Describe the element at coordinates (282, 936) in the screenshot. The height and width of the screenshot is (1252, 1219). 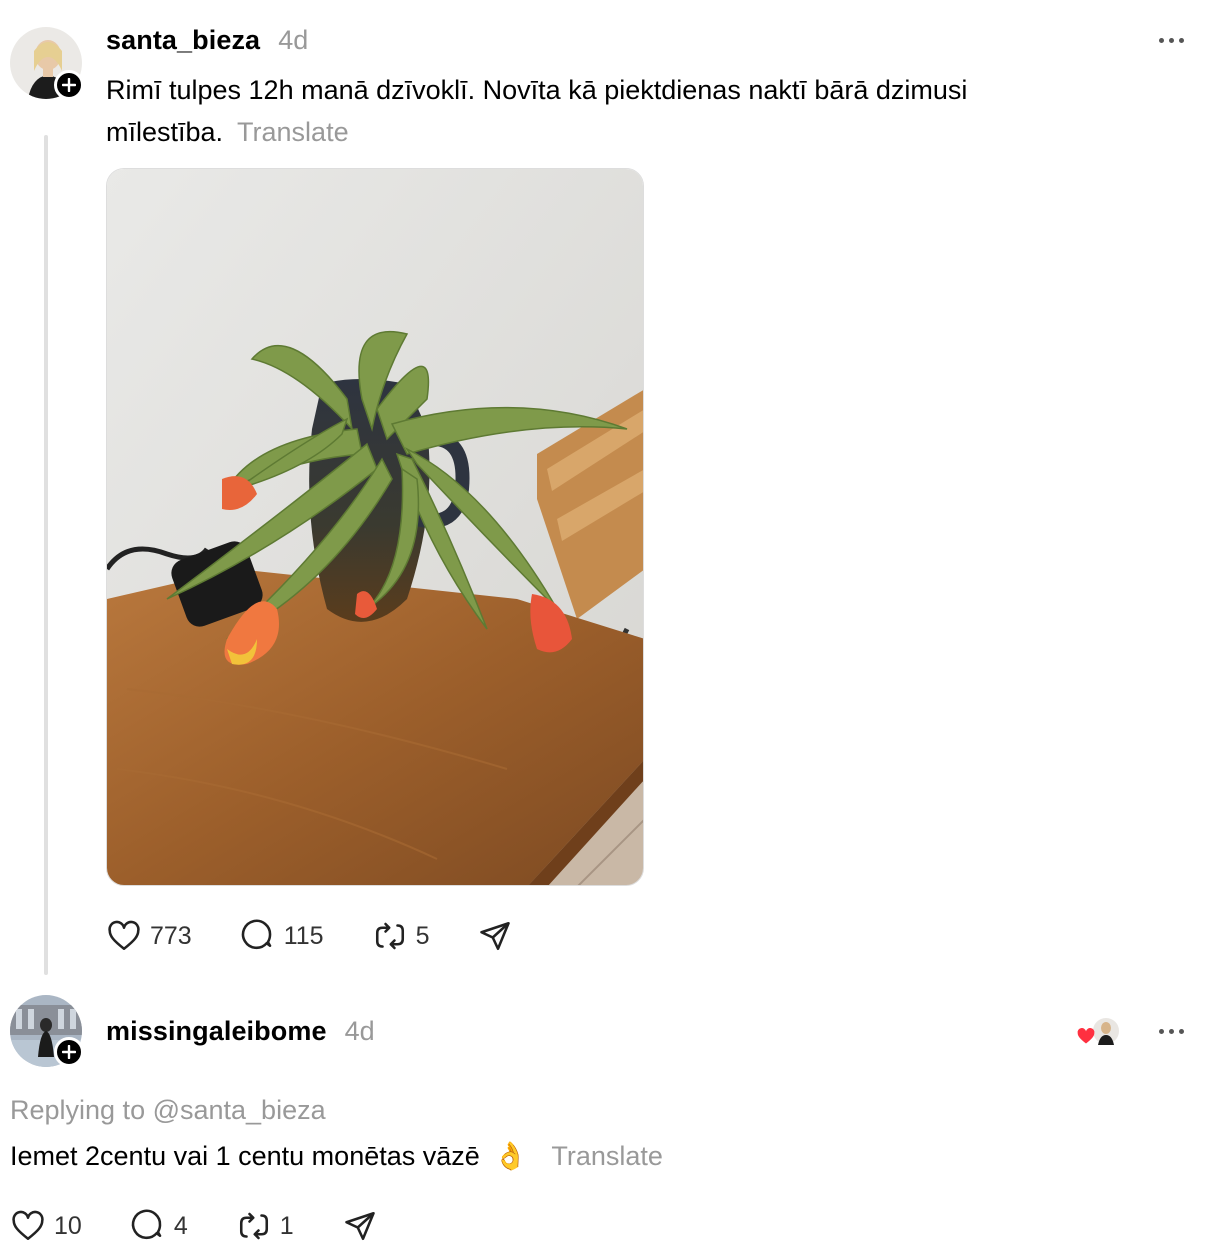
I see `comment-button: 115` at that location.